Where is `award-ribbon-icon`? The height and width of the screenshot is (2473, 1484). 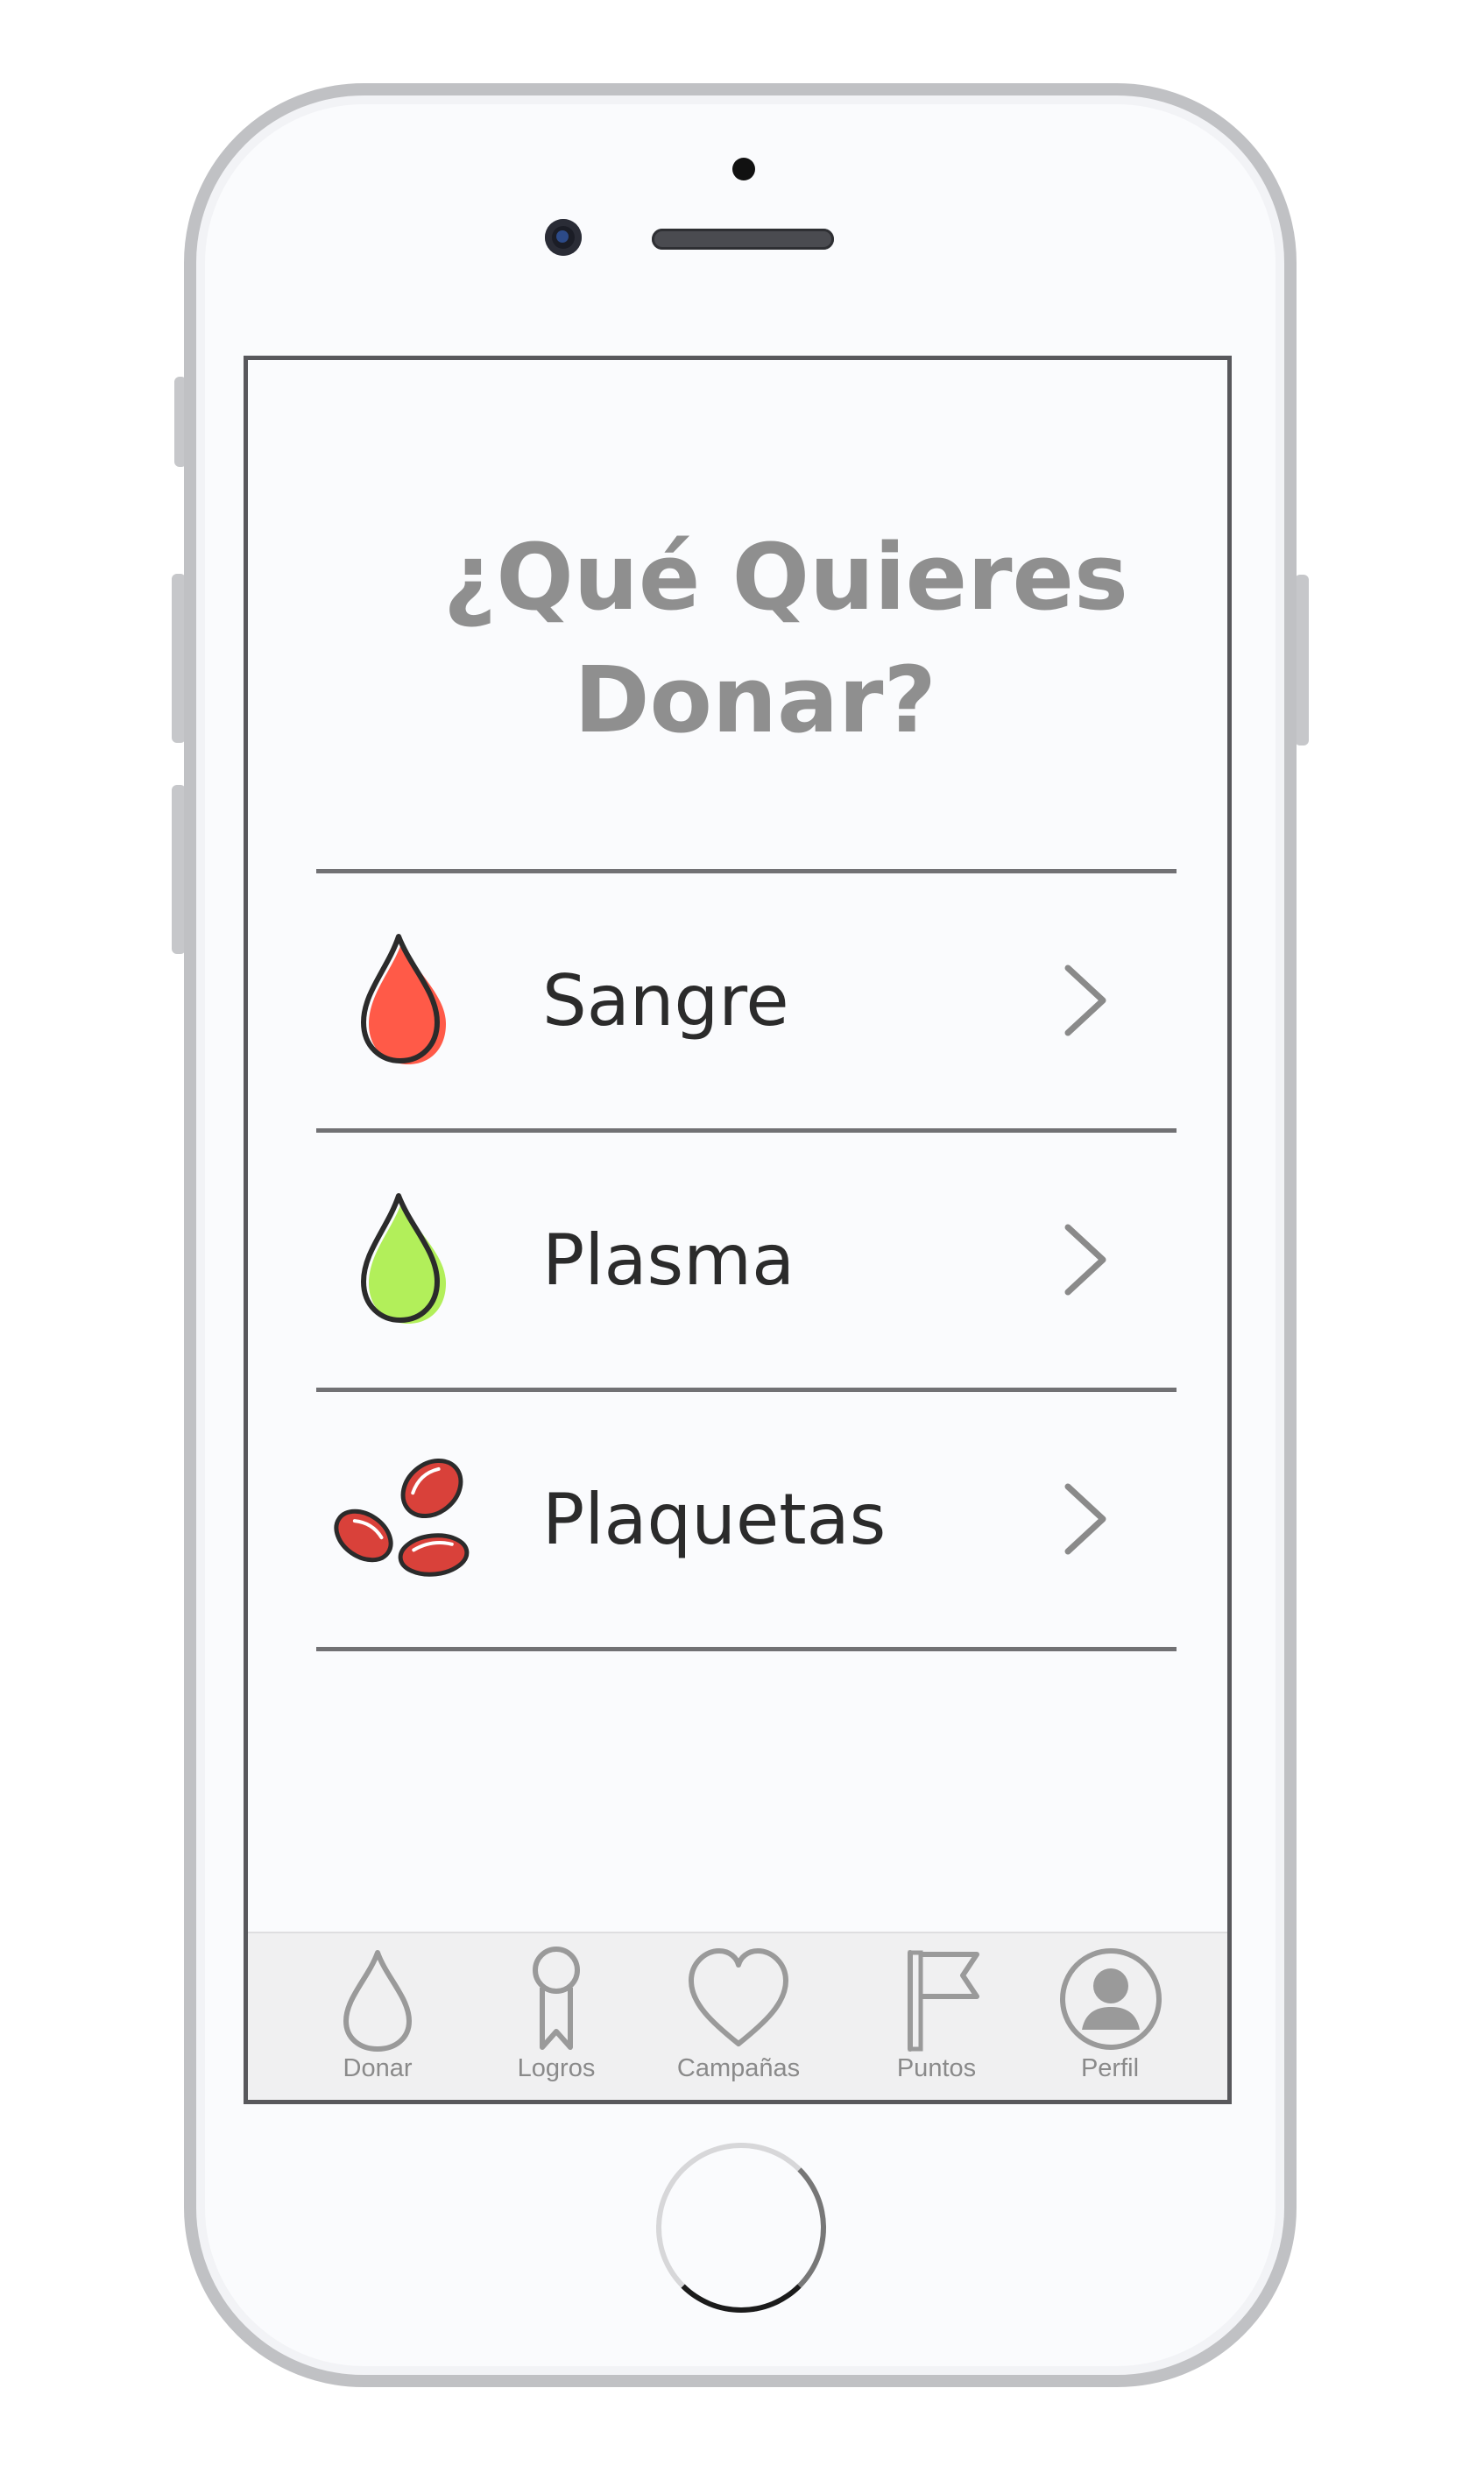
award-ribbon-icon is located at coordinates (556, 1998).